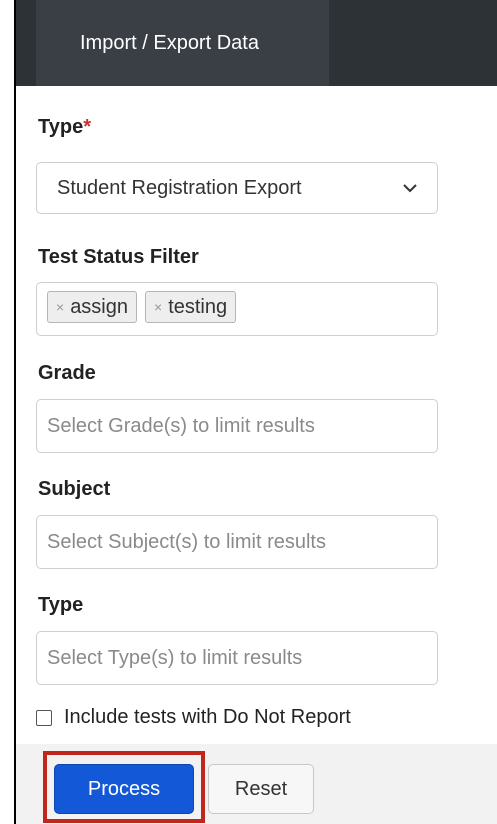  What do you see at coordinates (237, 658) in the screenshot?
I see `type-filter-input` at bounding box center [237, 658].